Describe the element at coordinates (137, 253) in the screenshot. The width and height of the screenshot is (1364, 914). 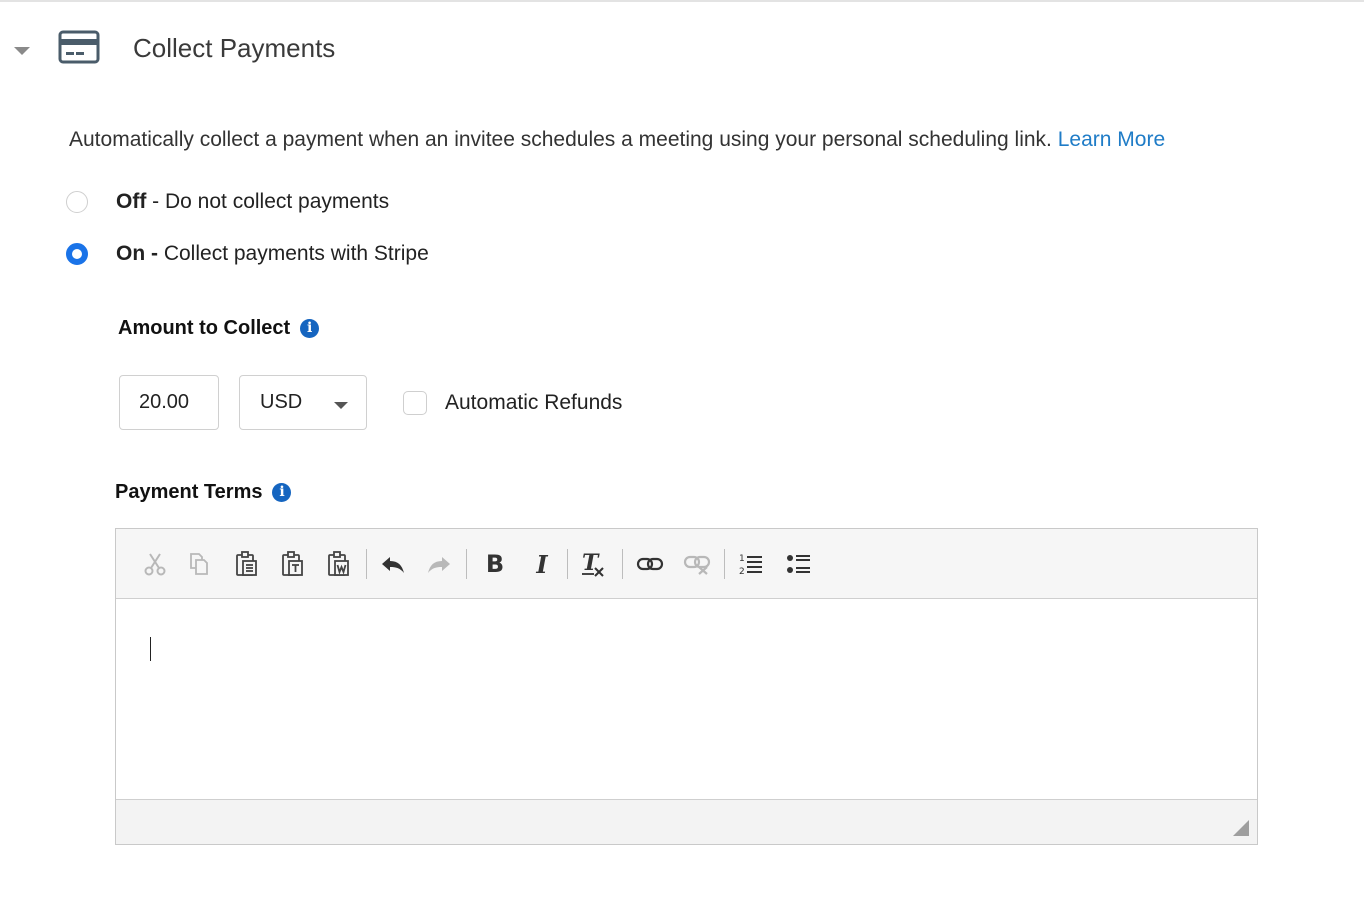
I see `radio-on-label: On -` at that location.